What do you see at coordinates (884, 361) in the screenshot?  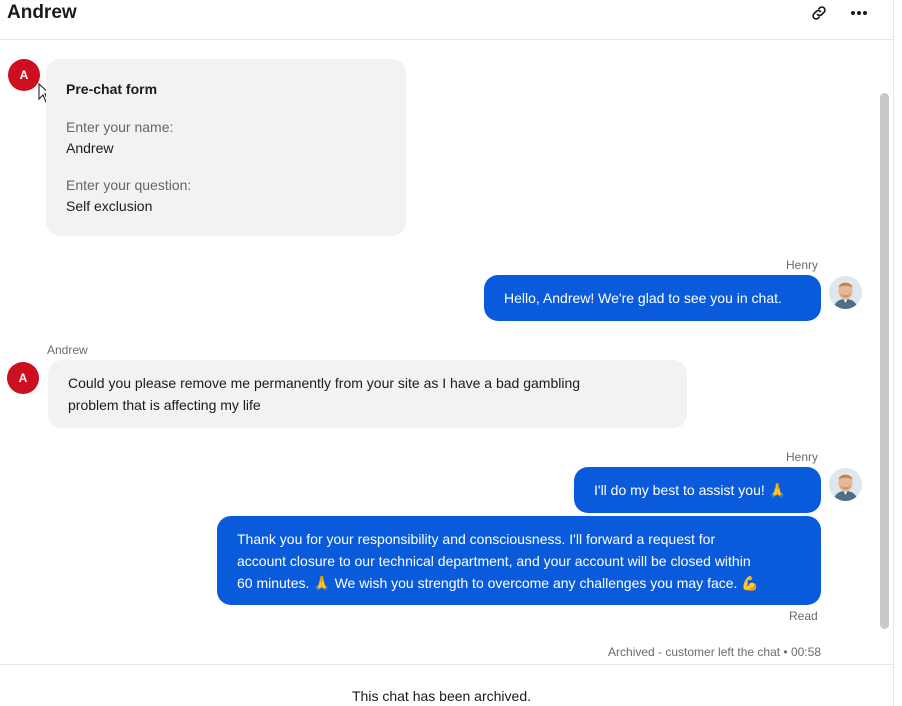 I see `scrollbar-thumb` at bounding box center [884, 361].